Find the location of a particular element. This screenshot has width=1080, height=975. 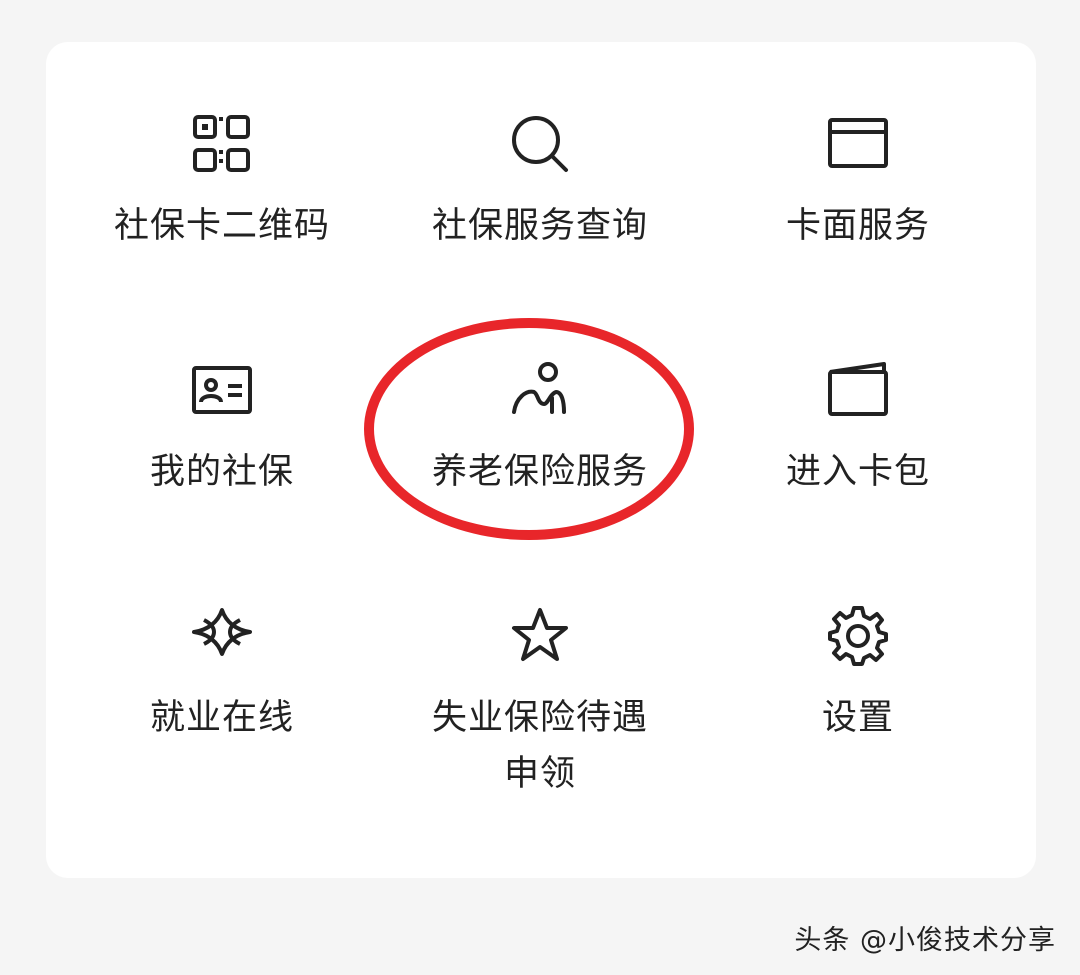

menu-item-label: 我的社保 is located at coordinates (221, 472).